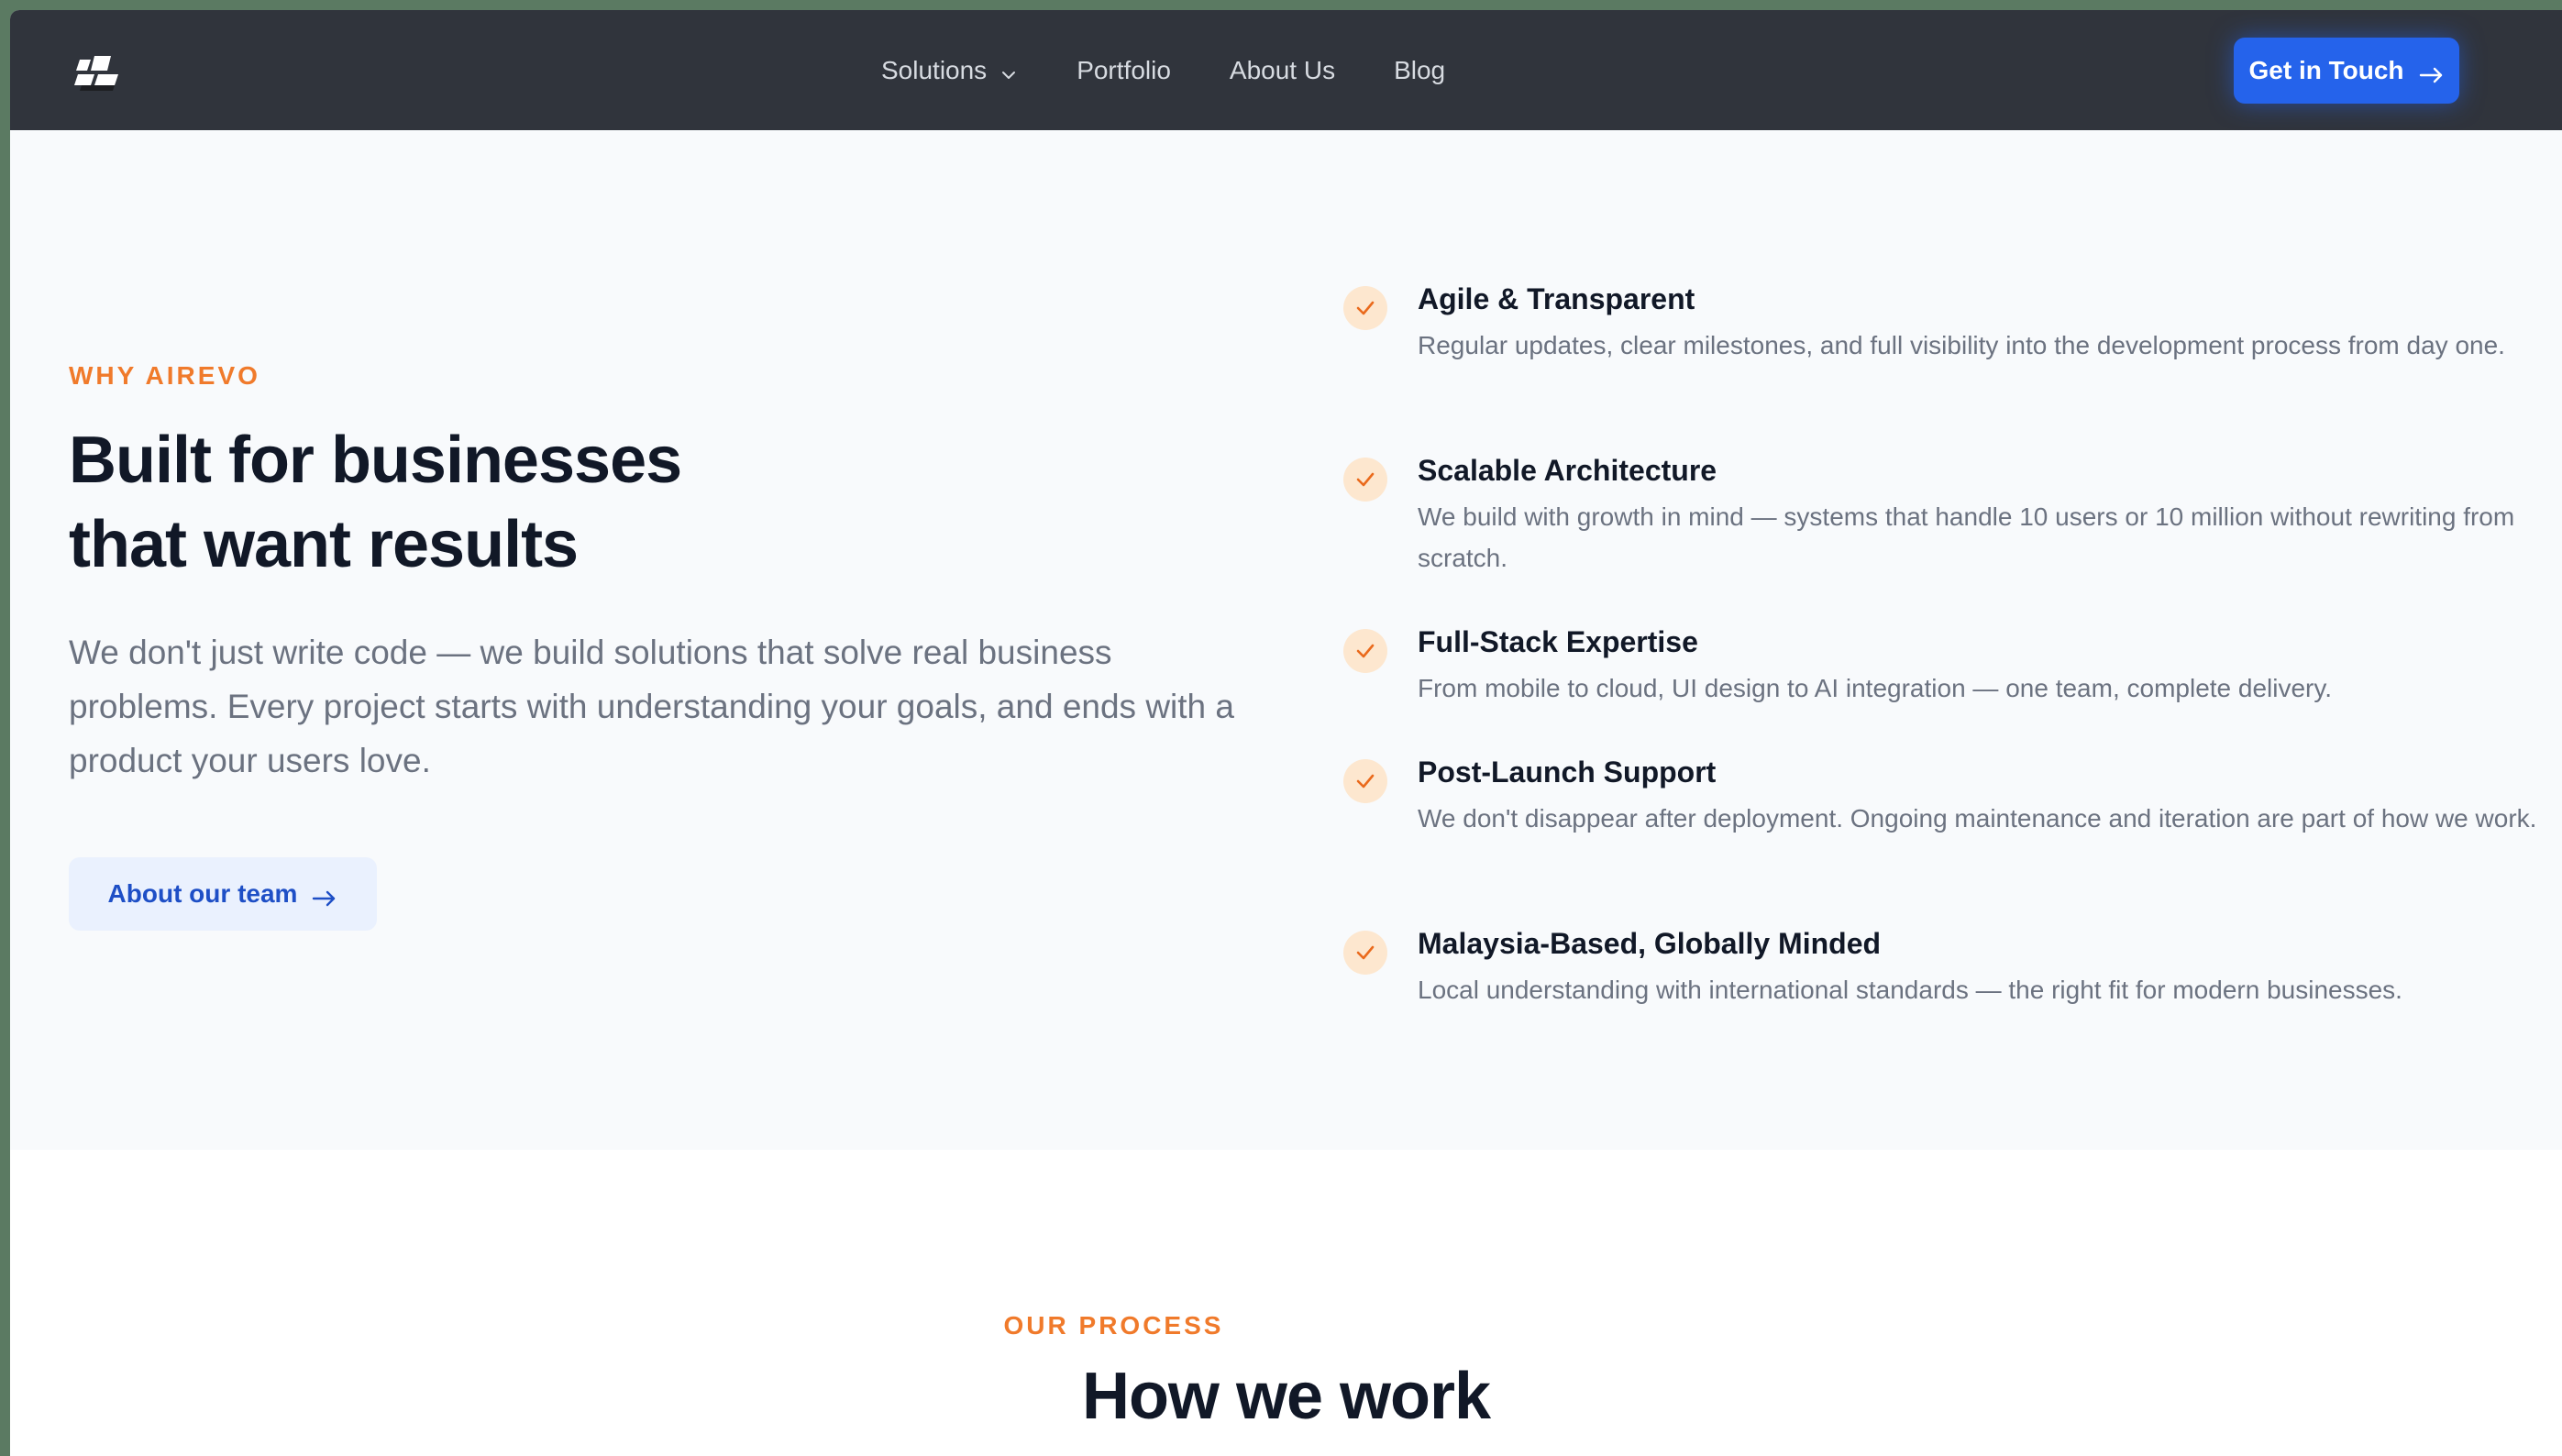 This screenshot has width=2562, height=1456. Describe the element at coordinates (1113, 1325) in the screenshot. I see `process-eyebrow: OUR PROCESS` at that location.